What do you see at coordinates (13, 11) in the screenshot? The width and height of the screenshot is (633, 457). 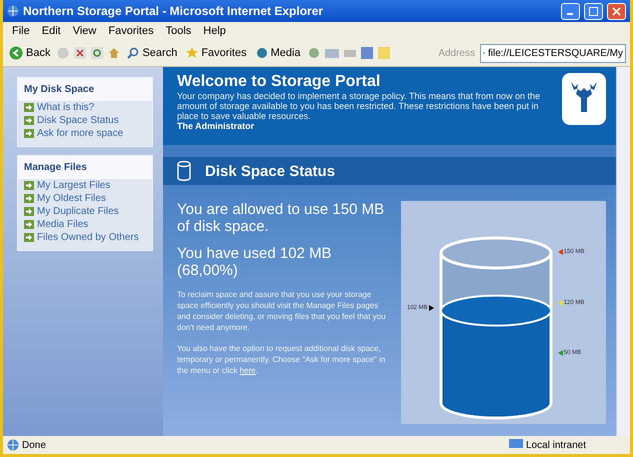 I see `browser-icon` at bounding box center [13, 11].